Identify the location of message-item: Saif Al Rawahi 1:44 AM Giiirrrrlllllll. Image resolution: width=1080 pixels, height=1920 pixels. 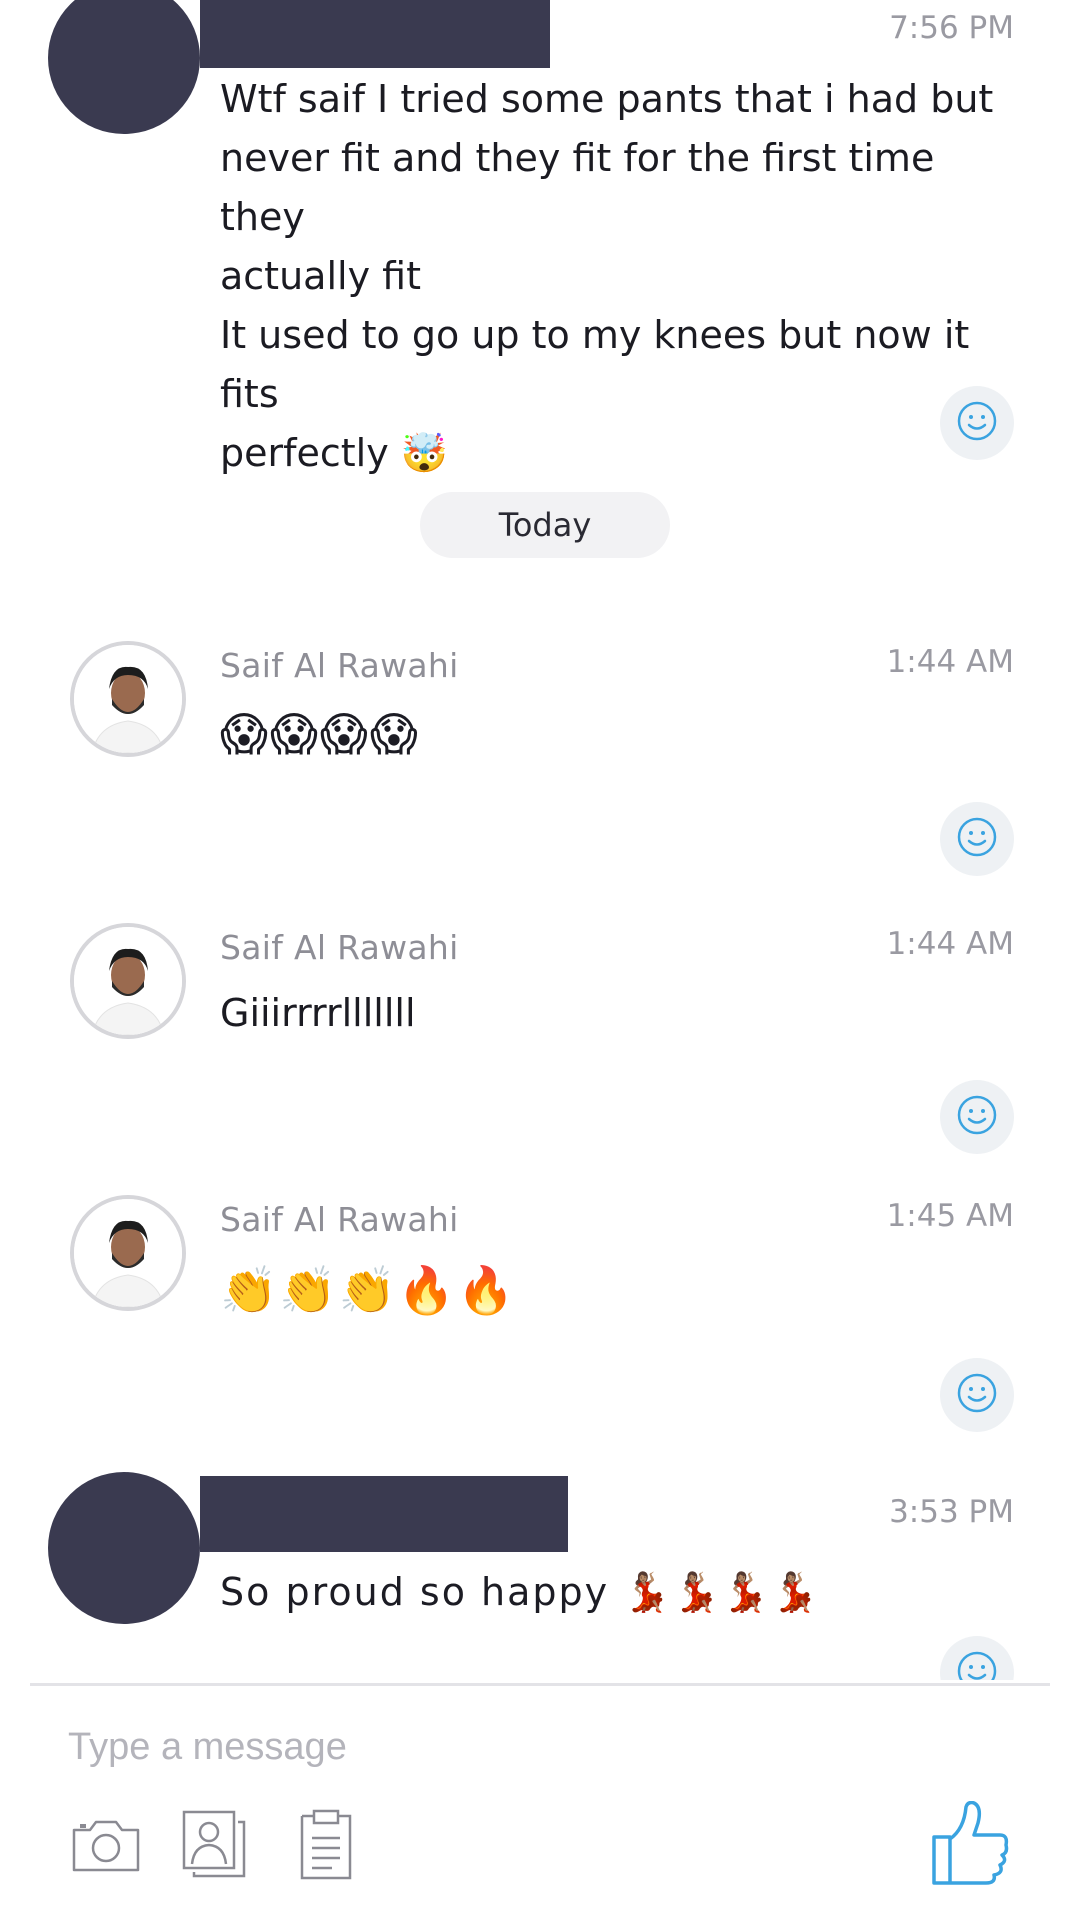
(540, 1036).